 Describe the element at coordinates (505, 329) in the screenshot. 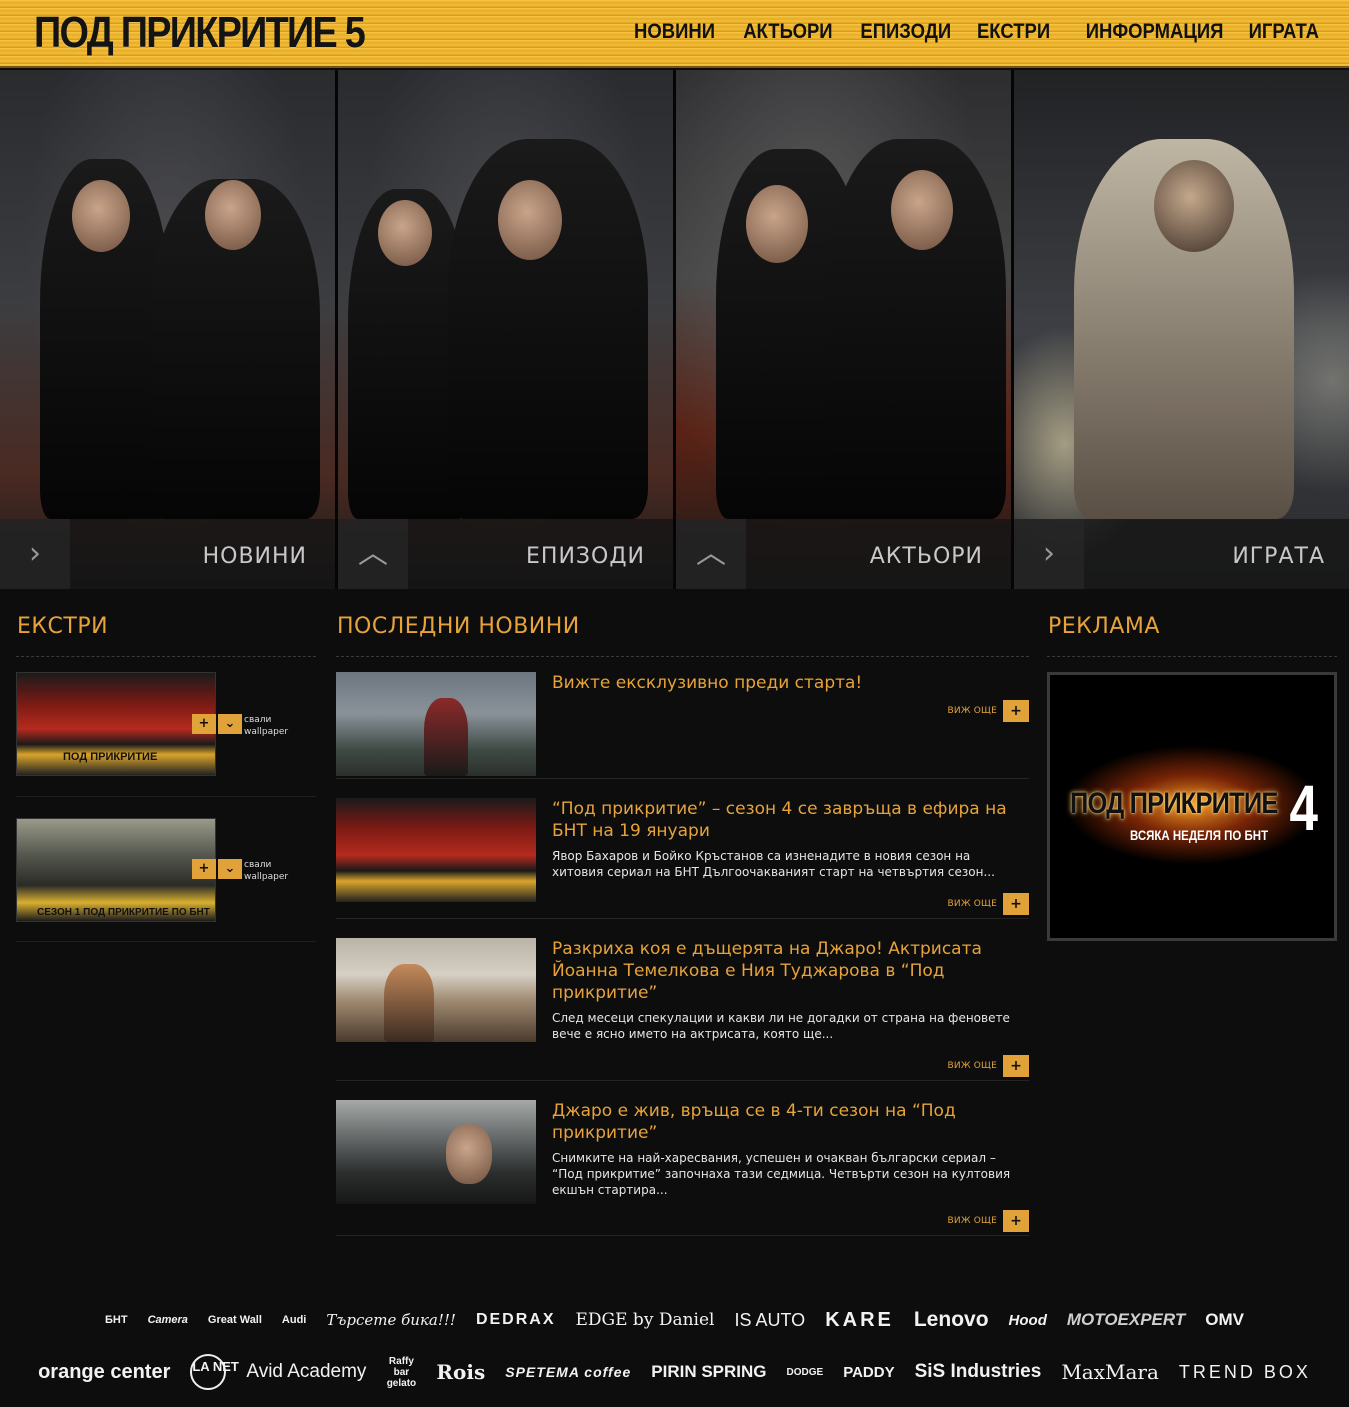

I see `hero-panel-episodes: ︿ ЕПИЗОДИ` at that location.